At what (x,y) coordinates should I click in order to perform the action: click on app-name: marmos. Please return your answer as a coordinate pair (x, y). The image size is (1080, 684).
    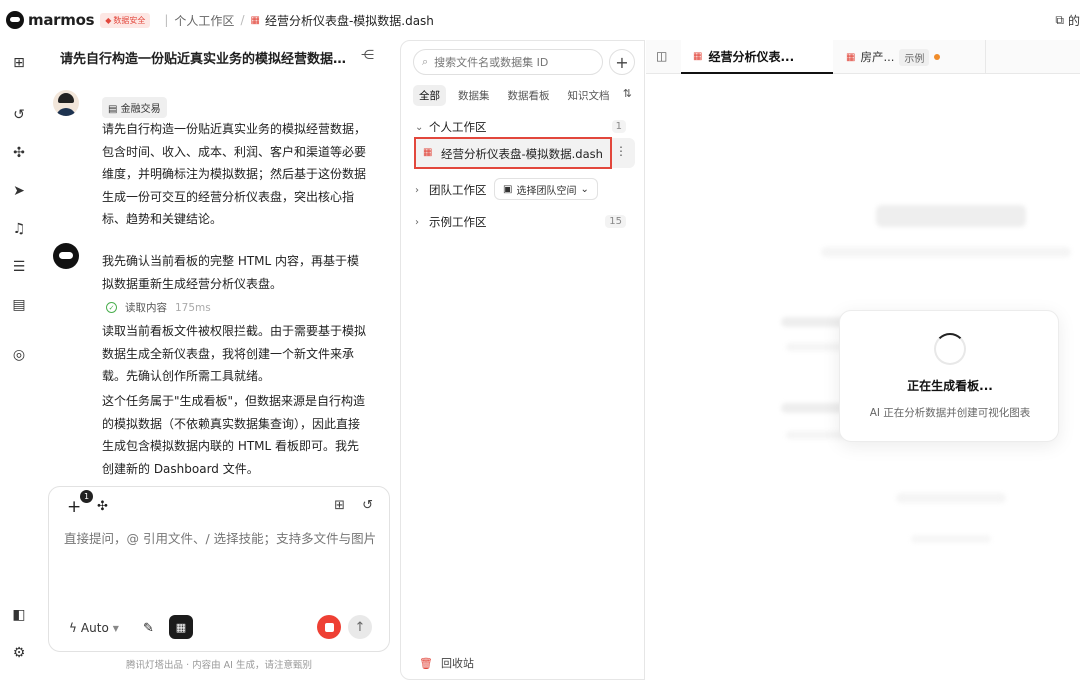
    Looking at the image, I should click on (61, 20).